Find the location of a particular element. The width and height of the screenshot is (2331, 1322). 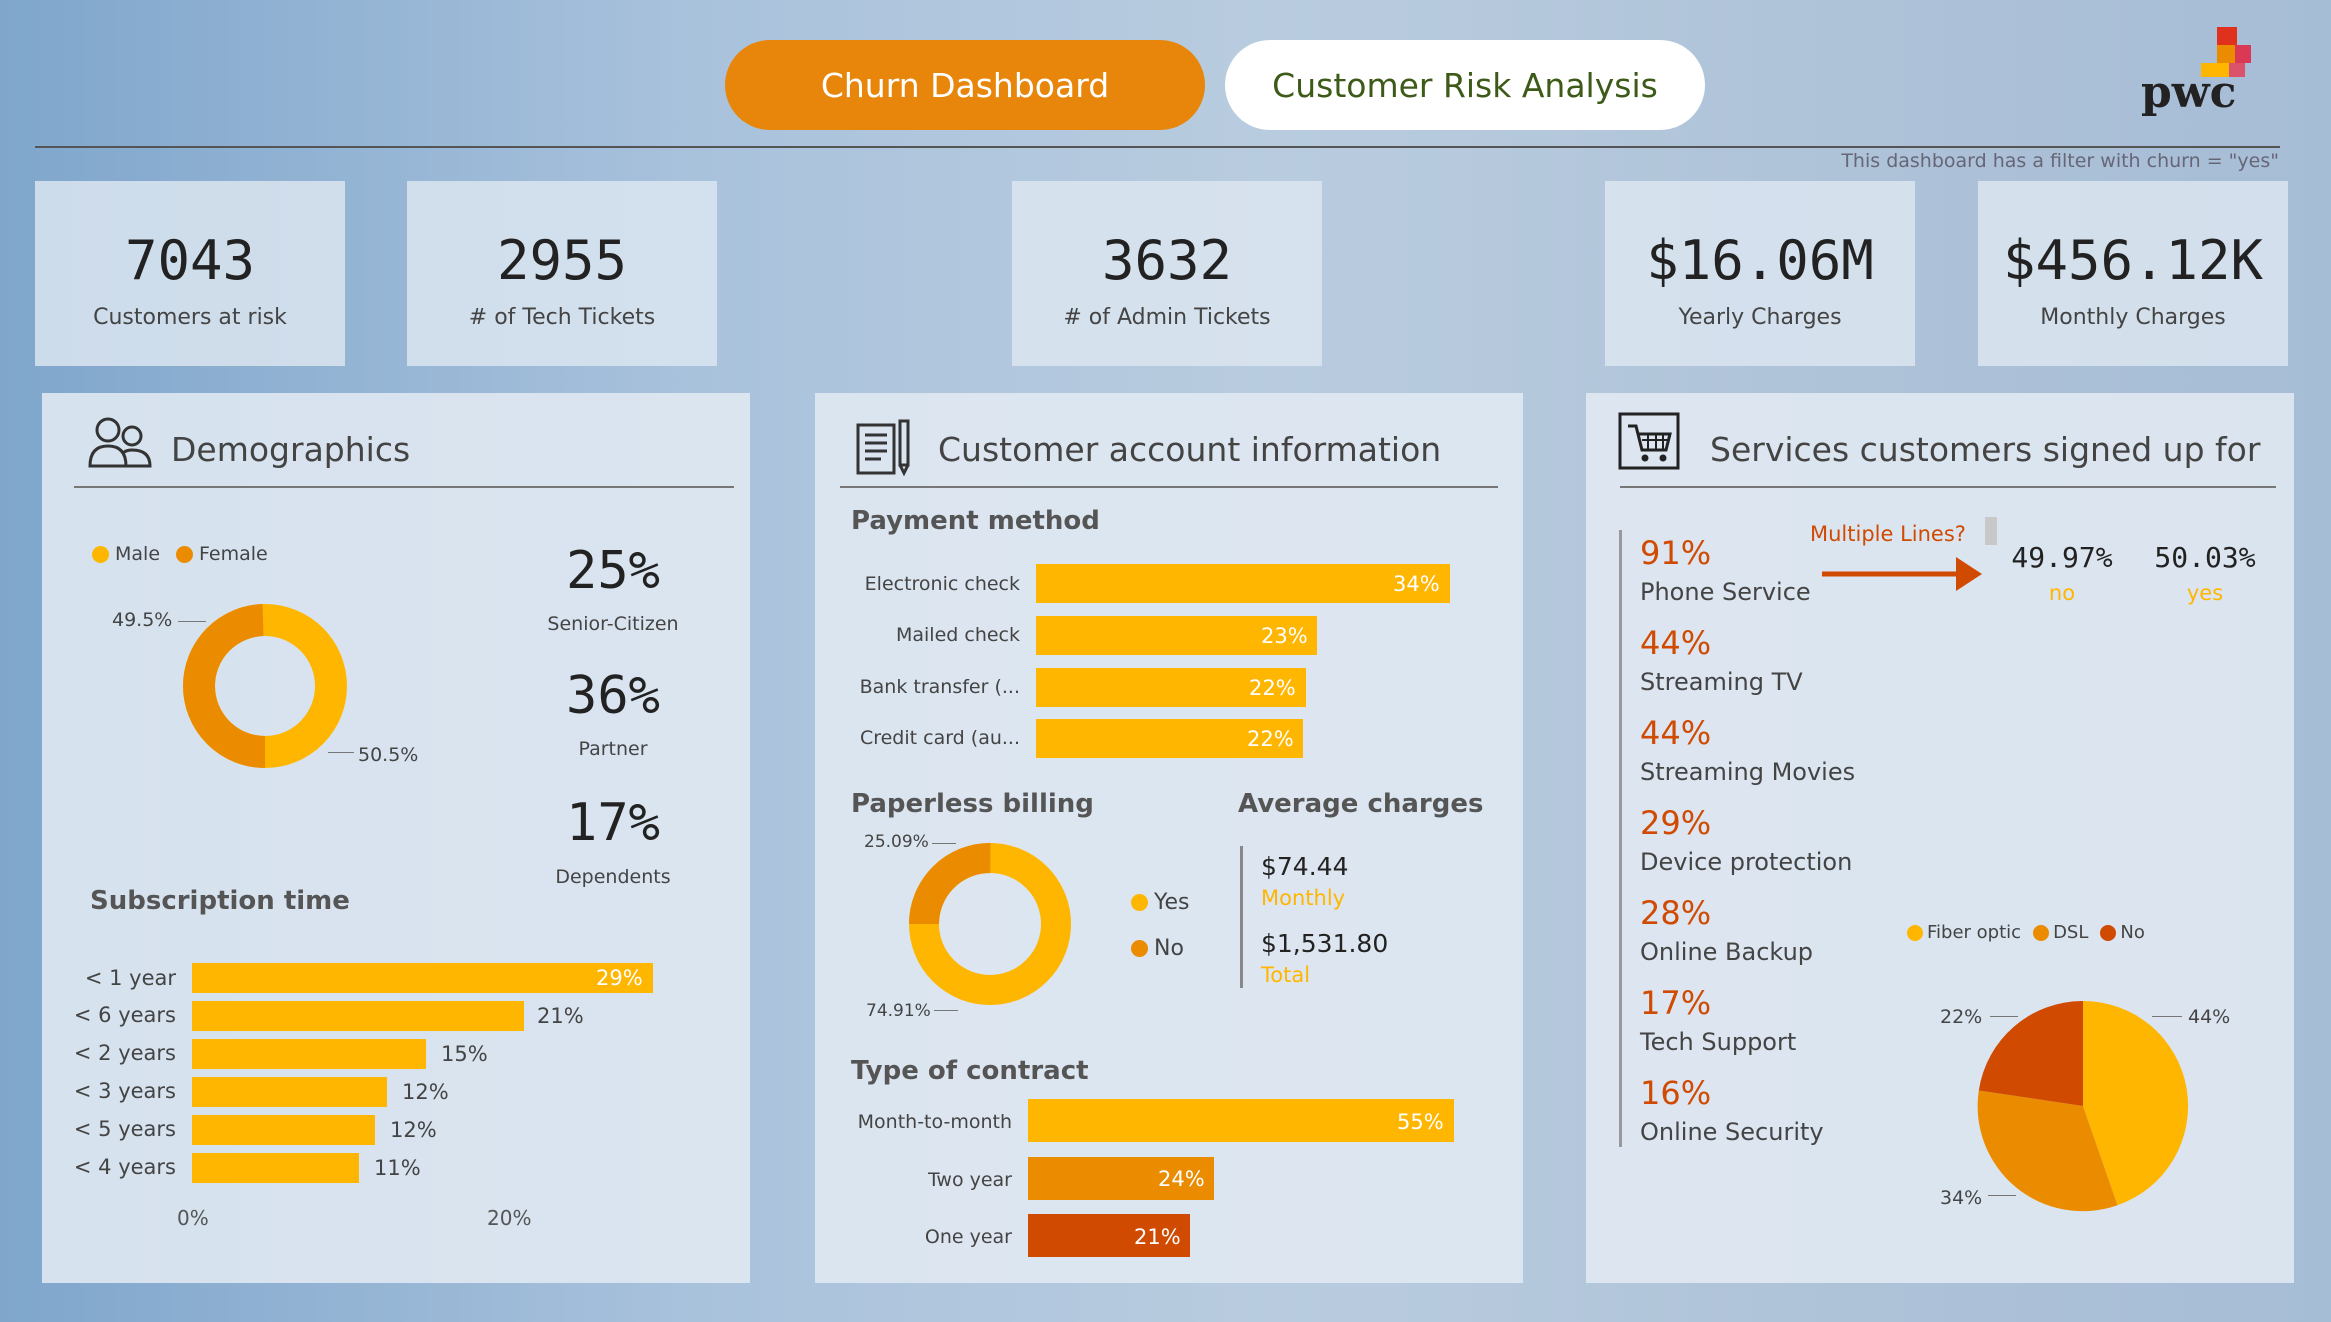

legend-male-label: Male is located at coordinates (138, 554).